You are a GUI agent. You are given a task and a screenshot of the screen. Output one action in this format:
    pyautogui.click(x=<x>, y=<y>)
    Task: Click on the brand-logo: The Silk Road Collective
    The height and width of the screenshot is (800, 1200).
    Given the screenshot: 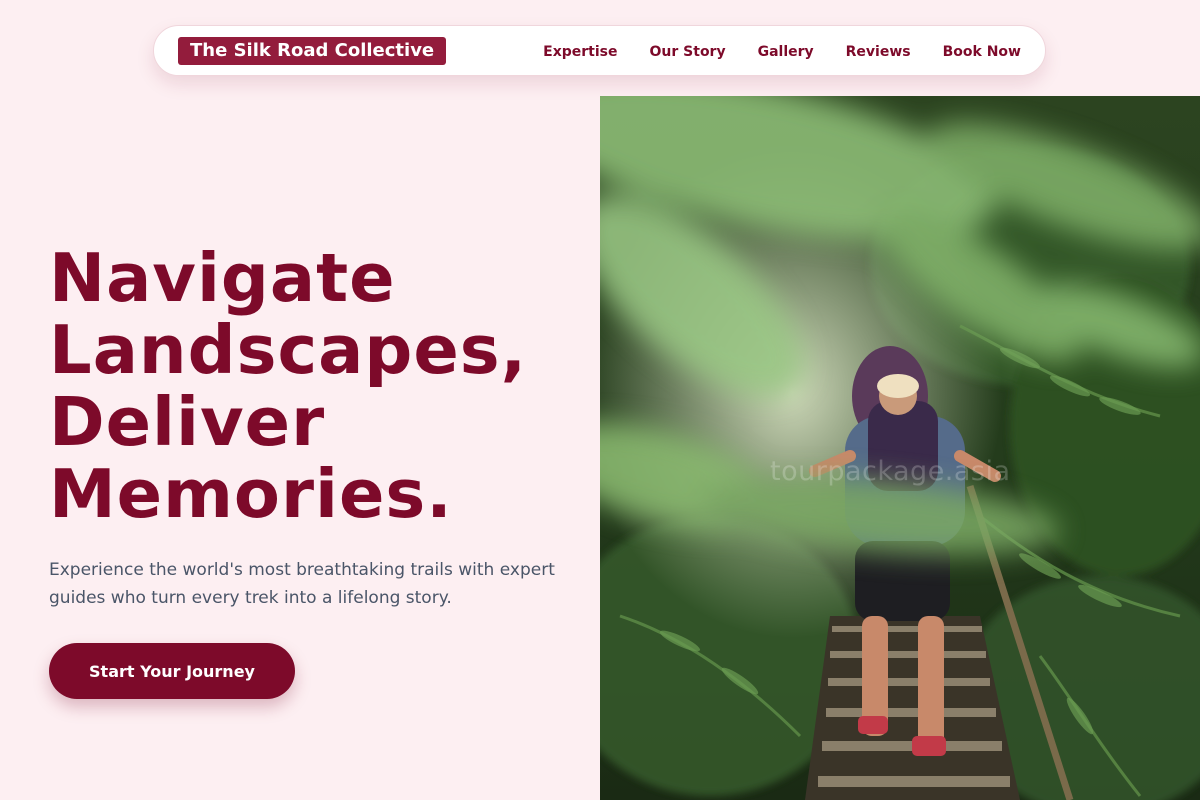 What is the action you would take?
    pyautogui.click(x=312, y=51)
    